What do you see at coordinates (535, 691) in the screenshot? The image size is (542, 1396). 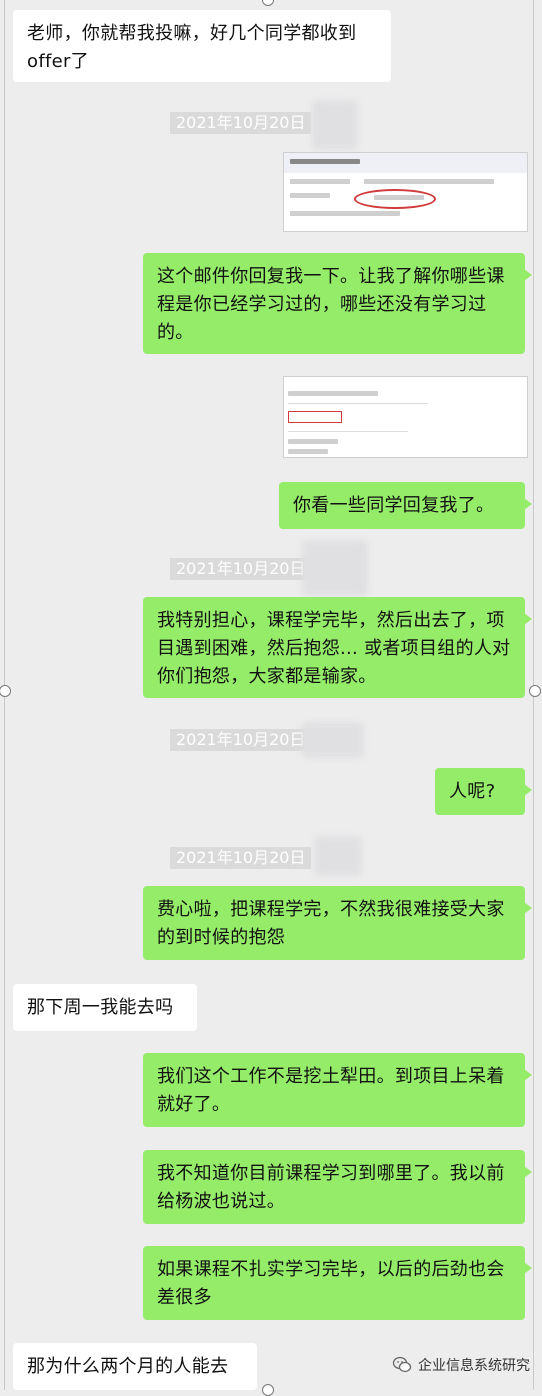 I see `resize-handle-right` at bounding box center [535, 691].